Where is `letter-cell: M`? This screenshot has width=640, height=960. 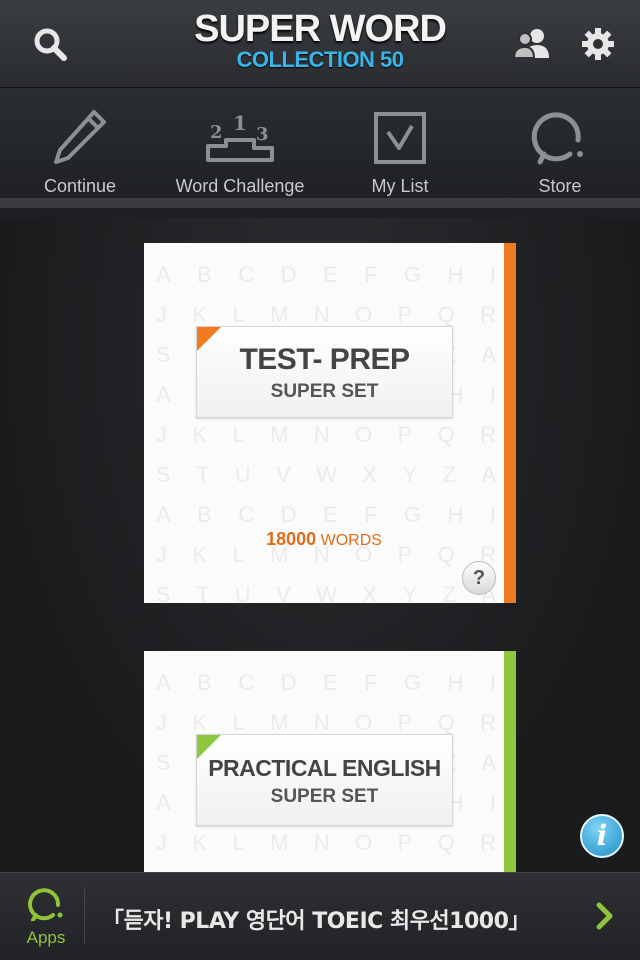
letter-cell: M is located at coordinates (279, 434).